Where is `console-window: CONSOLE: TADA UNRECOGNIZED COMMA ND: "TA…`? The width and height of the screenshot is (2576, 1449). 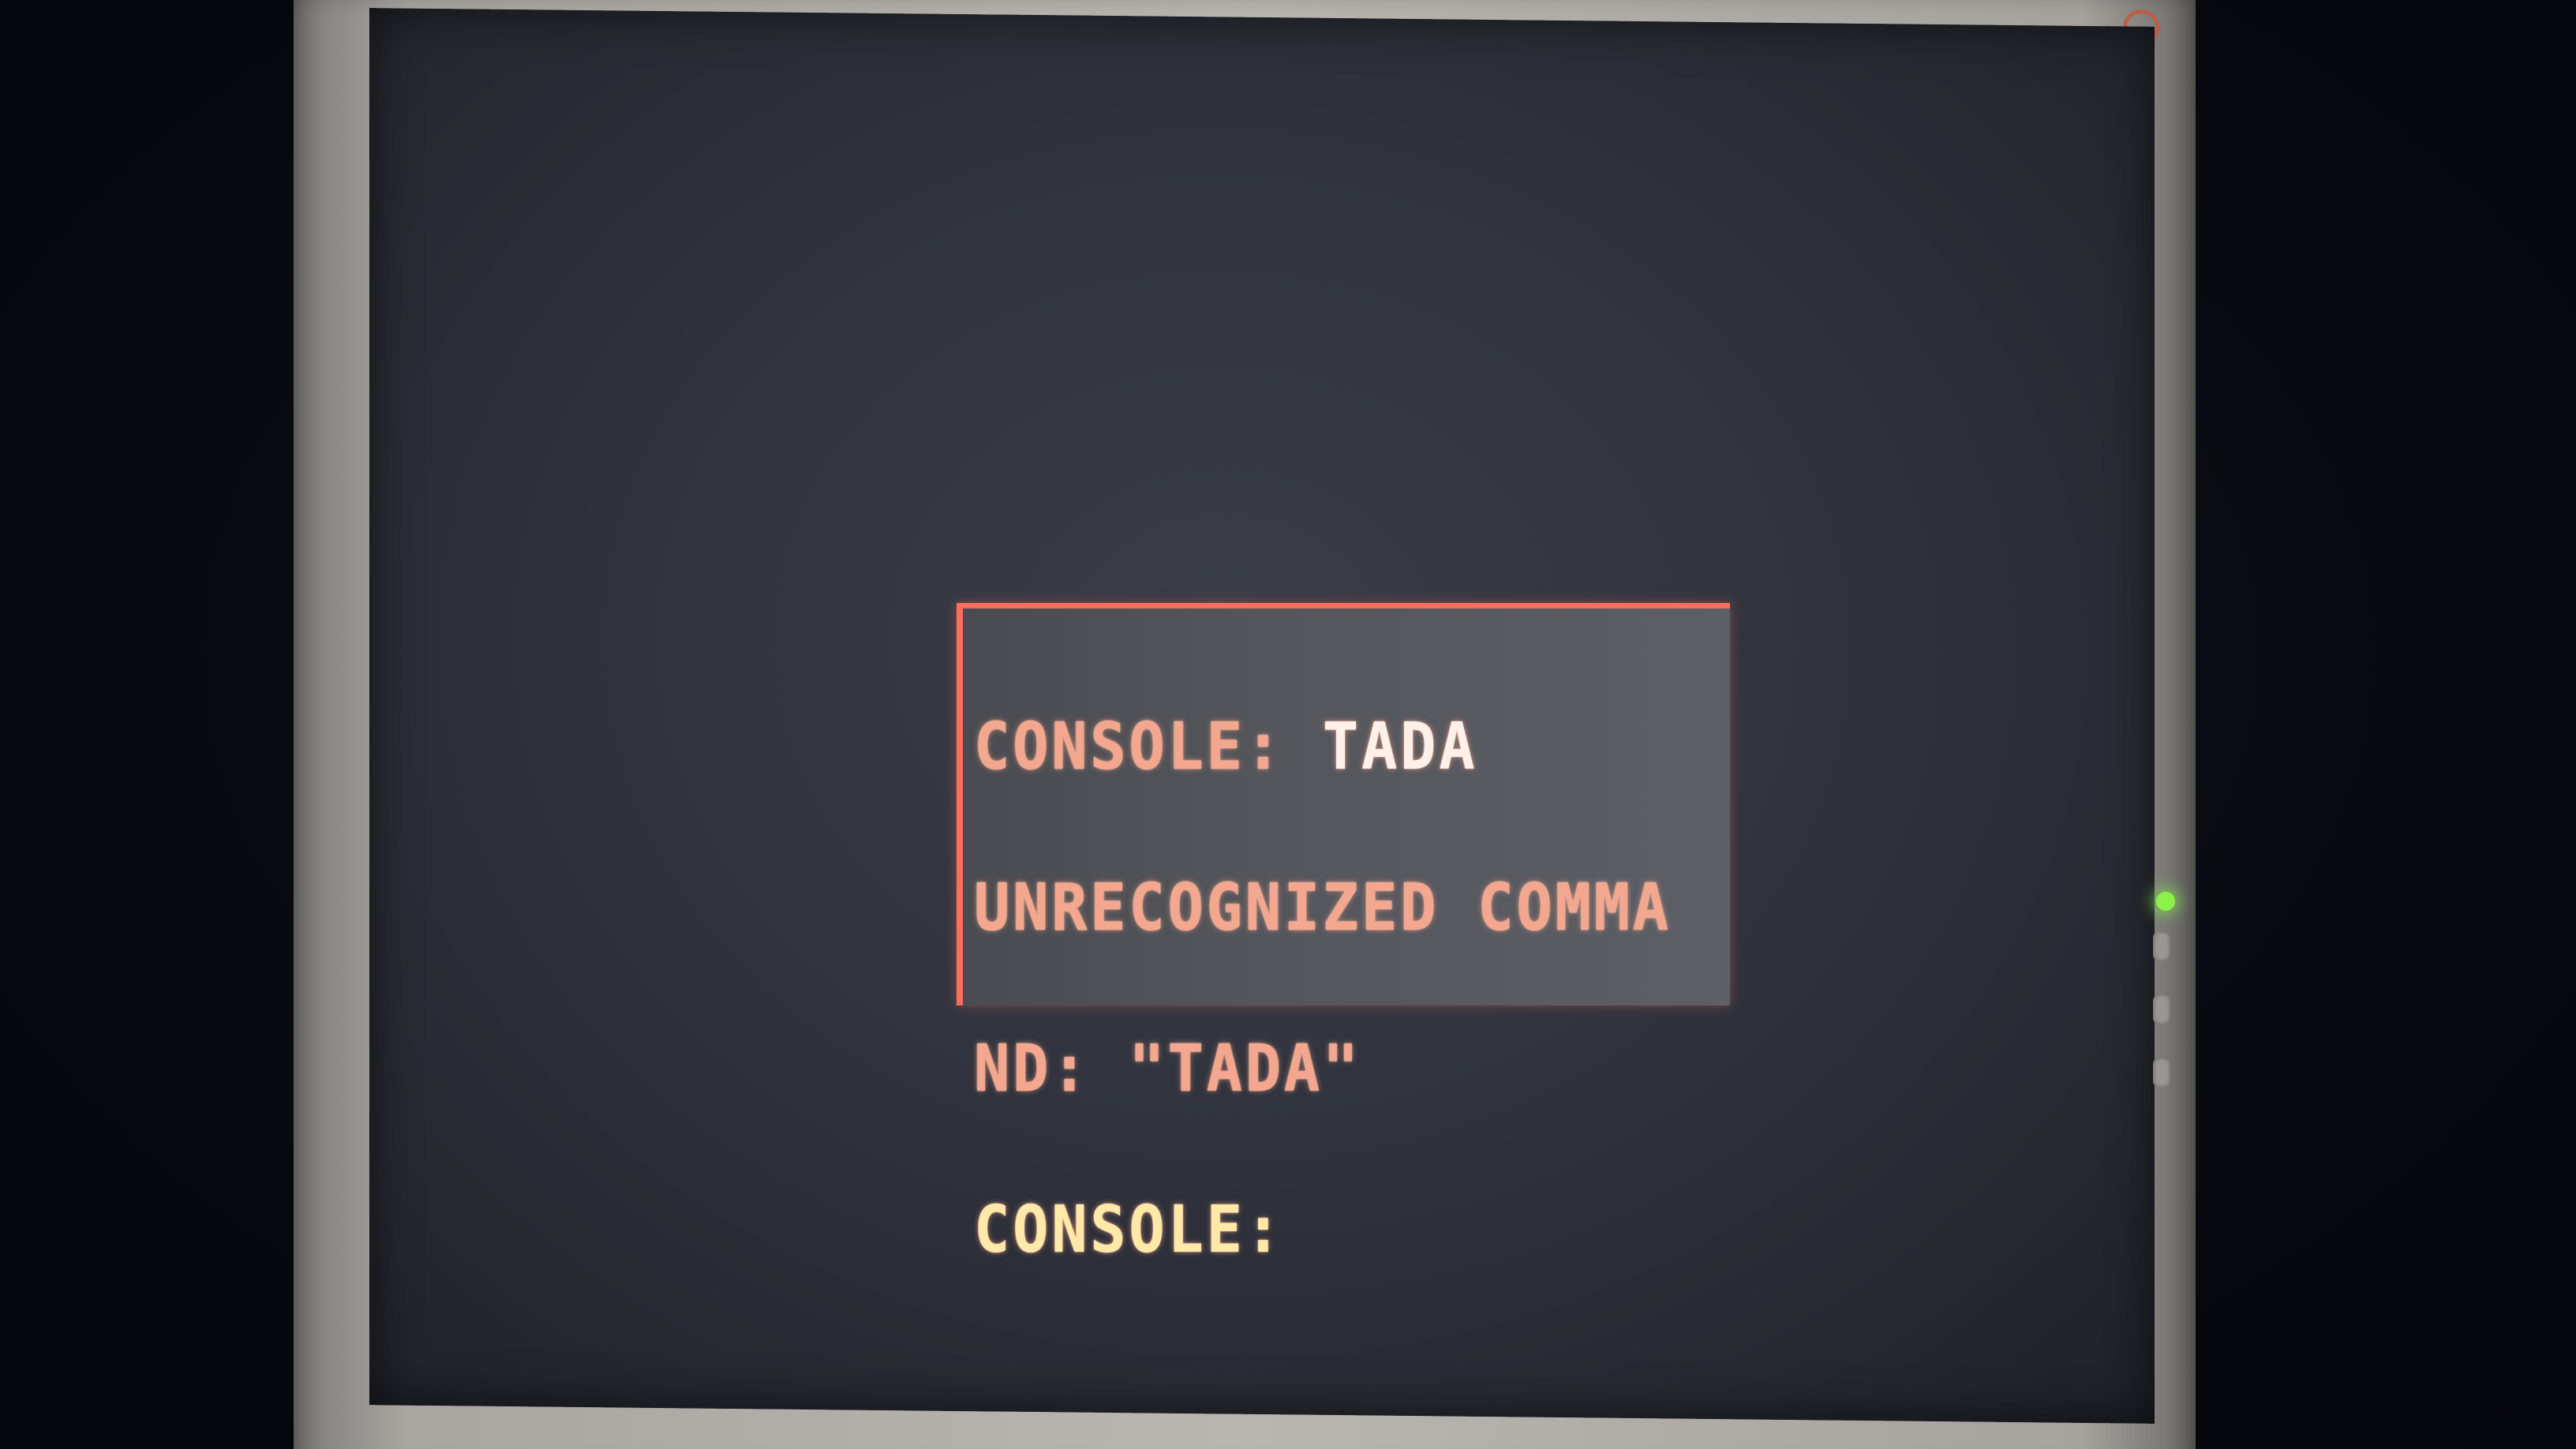 console-window: CONSOLE: TADA UNRECOGNIZED COMMA ND: "TA… is located at coordinates (1343, 933).